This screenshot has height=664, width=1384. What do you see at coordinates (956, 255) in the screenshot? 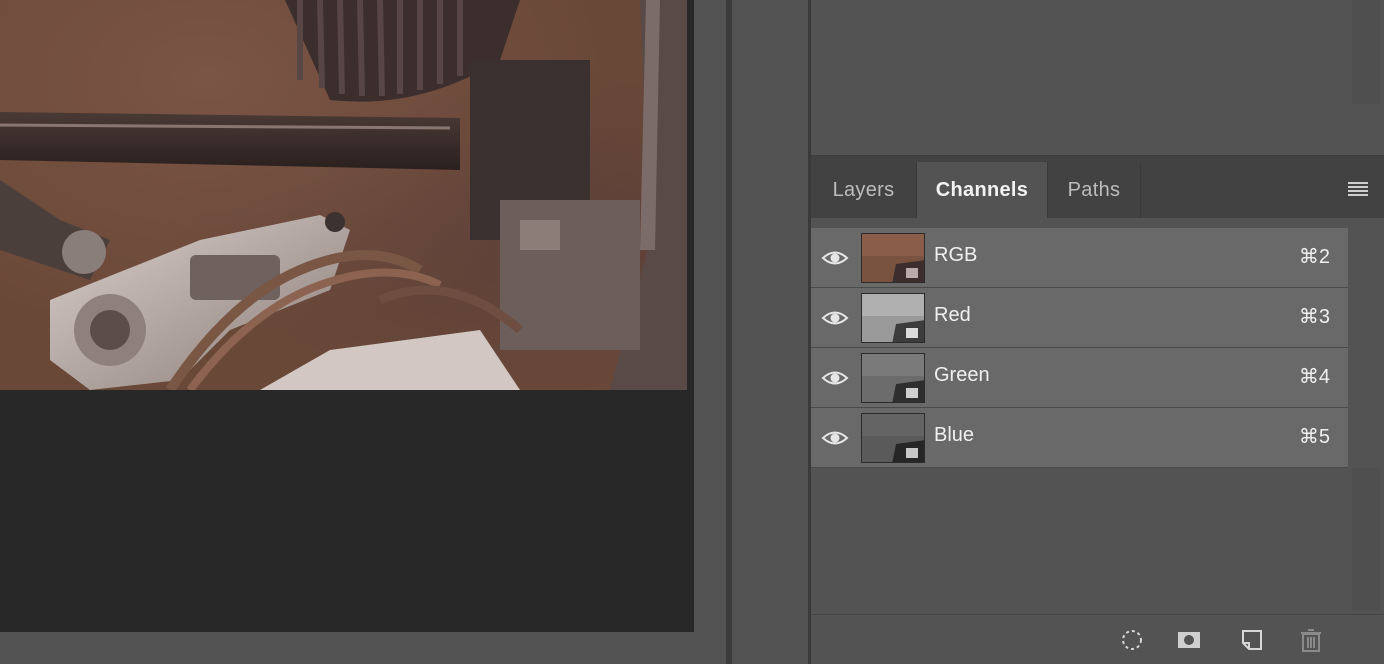
I see `channel-name: RGB` at bounding box center [956, 255].